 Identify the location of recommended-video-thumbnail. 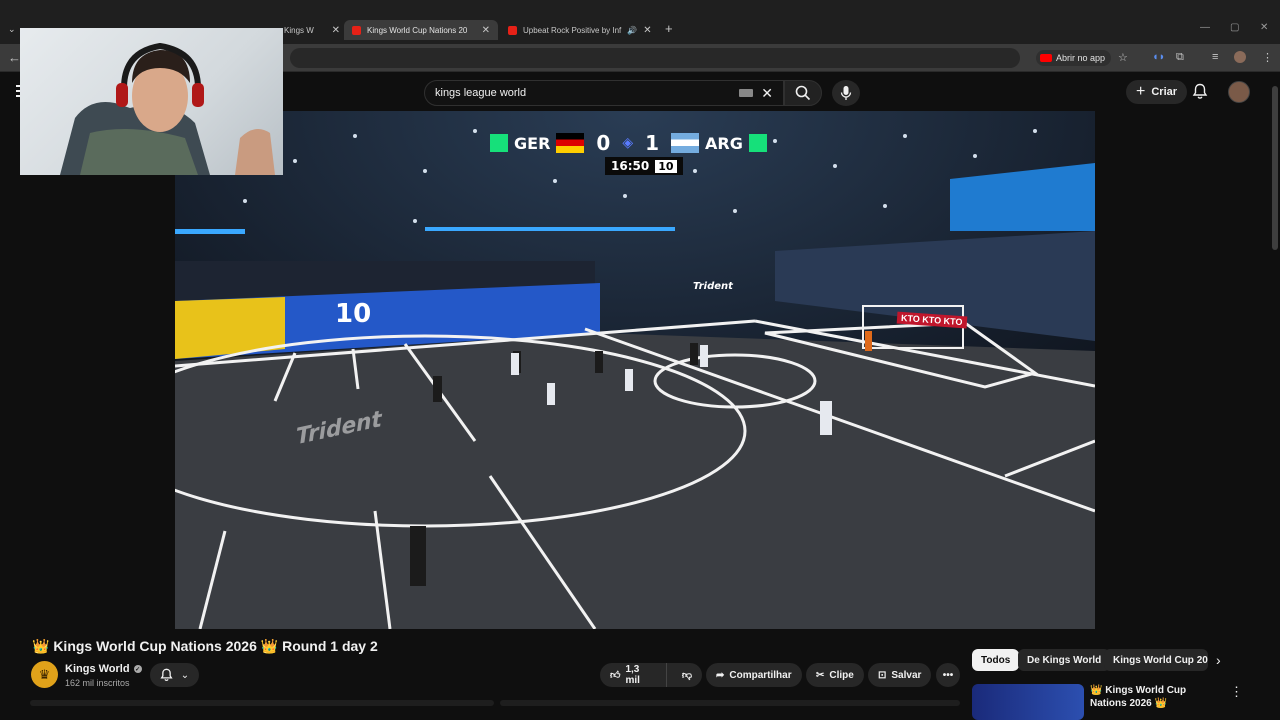
(1028, 702).